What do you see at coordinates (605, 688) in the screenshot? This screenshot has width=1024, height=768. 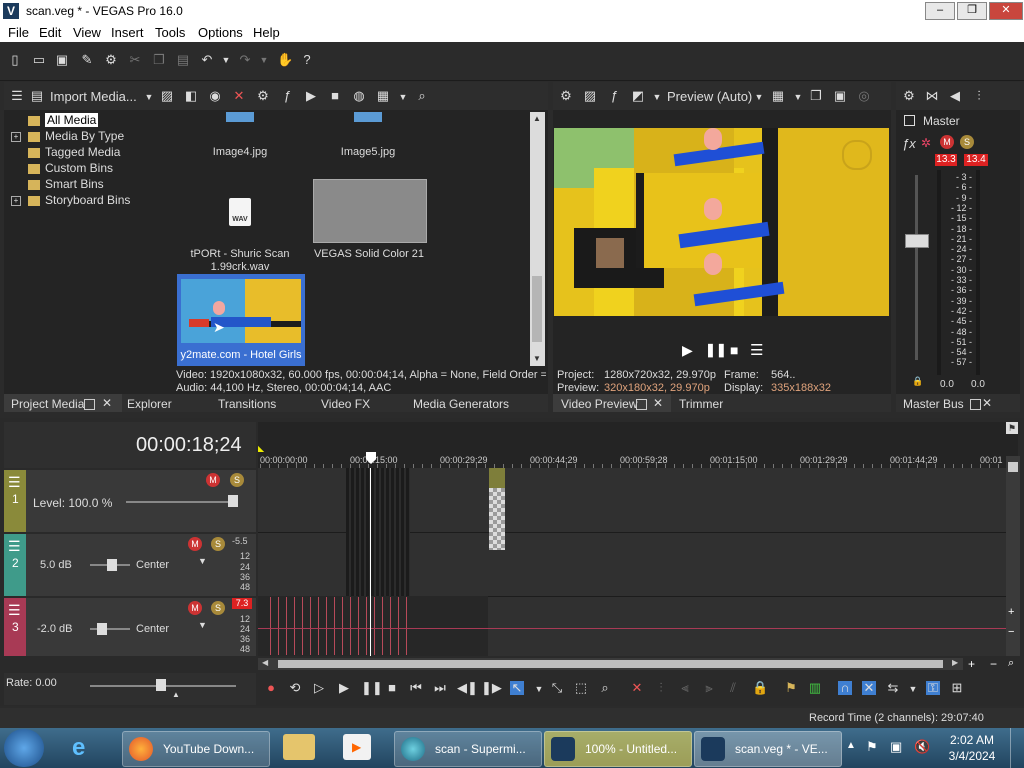 I see `zoom-edit-tool-icon: ⌕` at bounding box center [605, 688].